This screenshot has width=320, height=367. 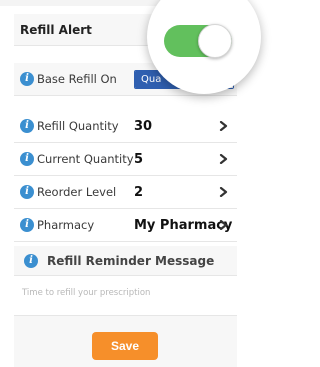 What do you see at coordinates (125, 346) in the screenshot?
I see `save-button: Save` at bounding box center [125, 346].